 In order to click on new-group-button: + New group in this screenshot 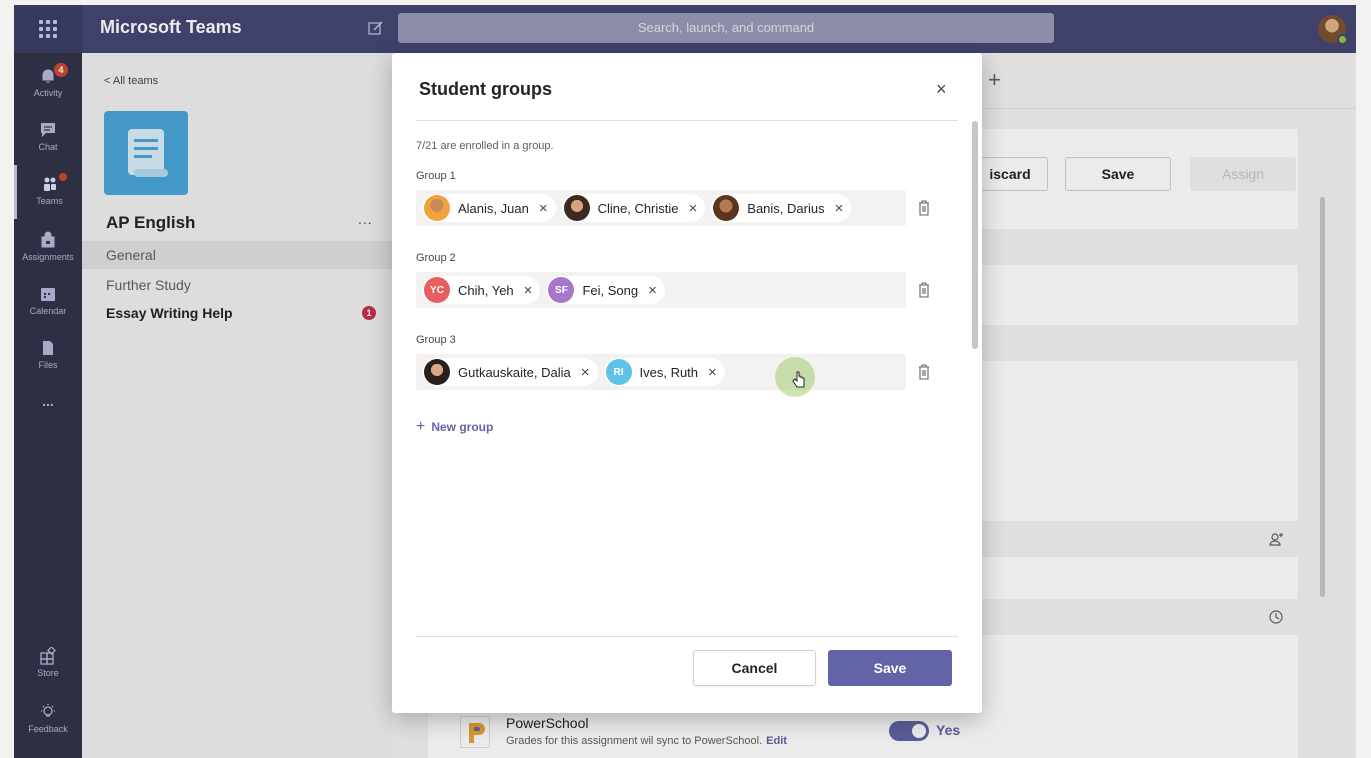, I will do `click(454, 427)`.